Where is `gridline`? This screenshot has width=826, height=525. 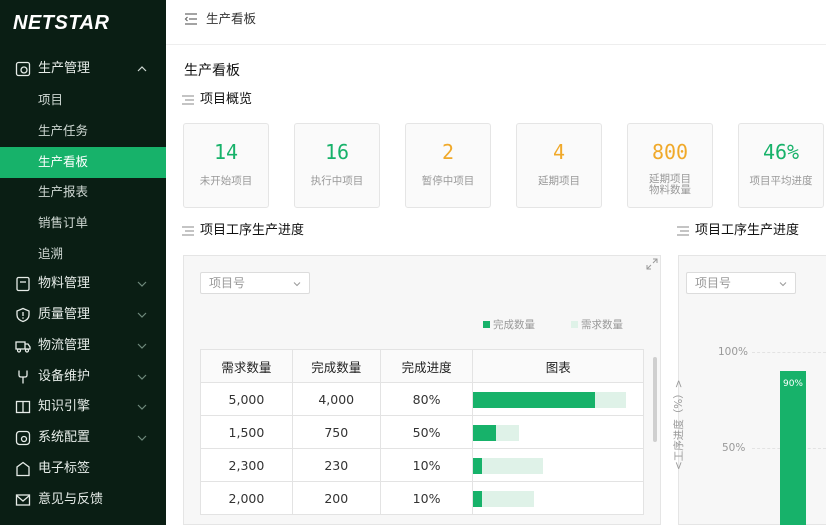 gridline is located at coordinates (789, 352).